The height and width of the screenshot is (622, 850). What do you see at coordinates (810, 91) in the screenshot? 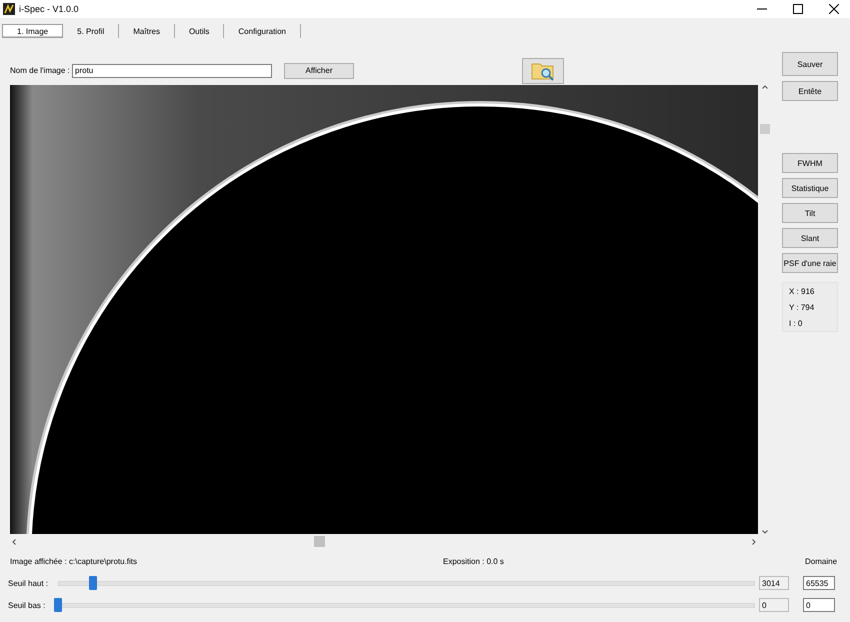
I see `side-button: Entête` at bounding box center [810, 91].